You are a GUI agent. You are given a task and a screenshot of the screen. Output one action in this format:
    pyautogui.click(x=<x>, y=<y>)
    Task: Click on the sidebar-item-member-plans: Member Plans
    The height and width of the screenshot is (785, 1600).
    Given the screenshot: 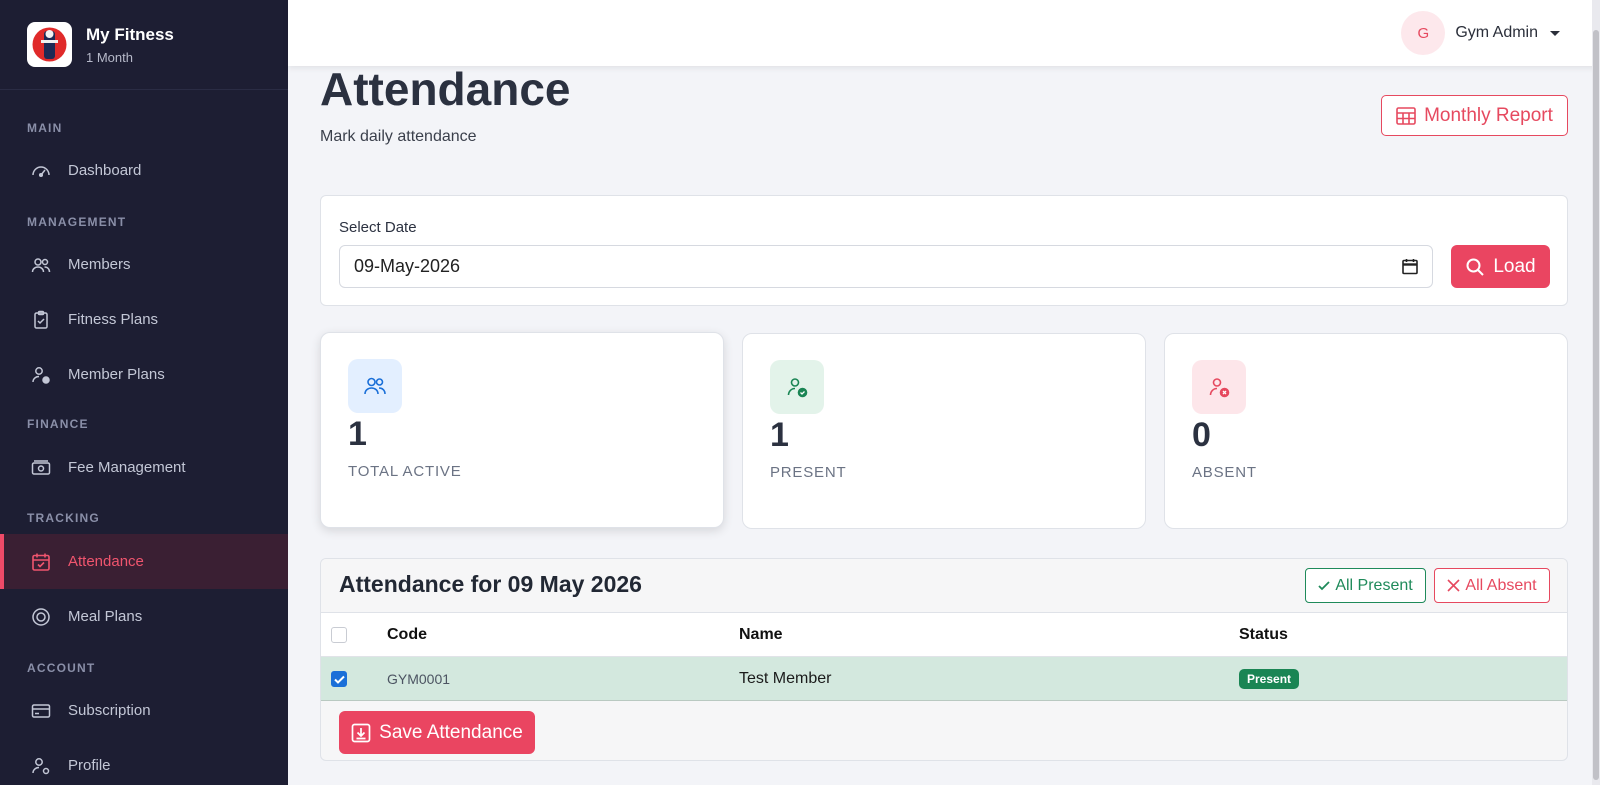 What is the action you would take?
    pyautogui.click(x=144, y=374)
    